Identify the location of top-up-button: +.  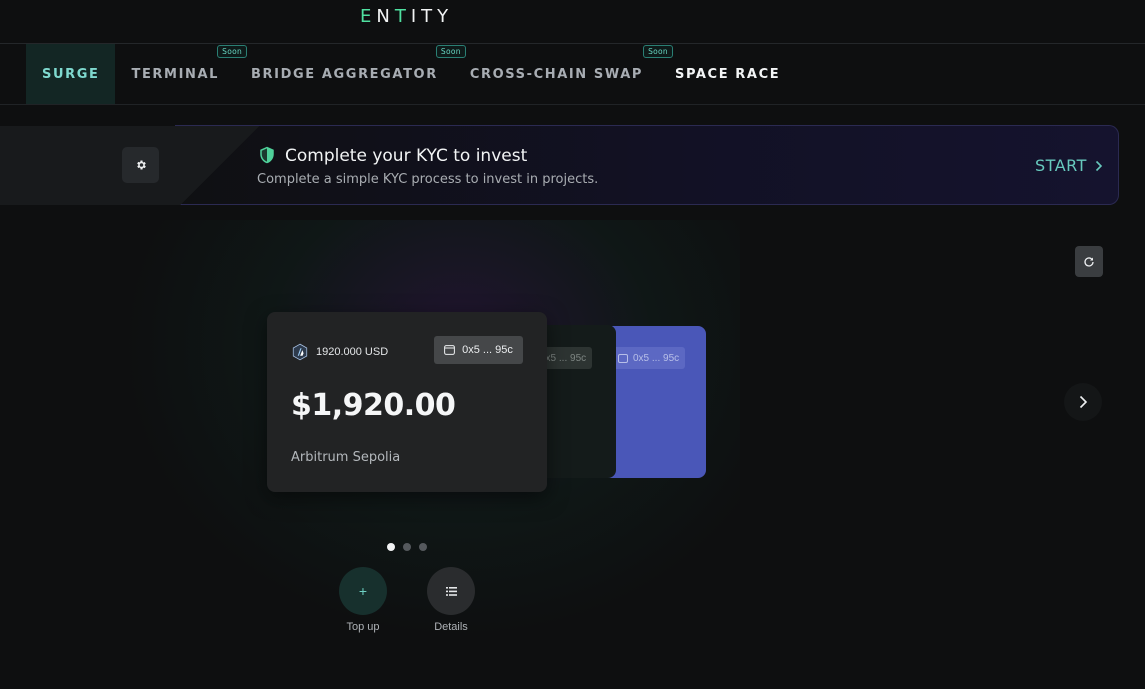
(363, 591).